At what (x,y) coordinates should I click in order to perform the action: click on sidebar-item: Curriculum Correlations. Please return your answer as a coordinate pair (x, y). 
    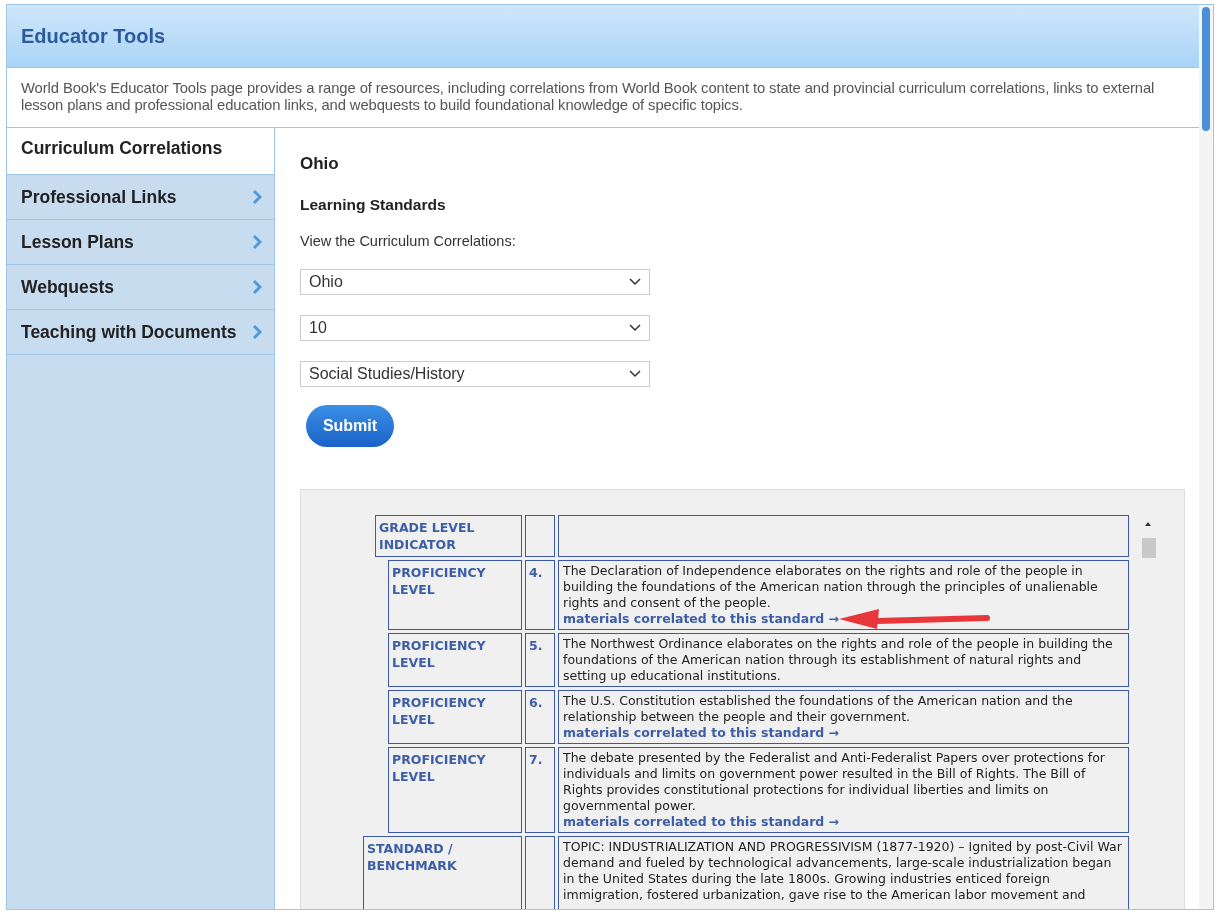
    Looking at the image, I should click on (140, 151).